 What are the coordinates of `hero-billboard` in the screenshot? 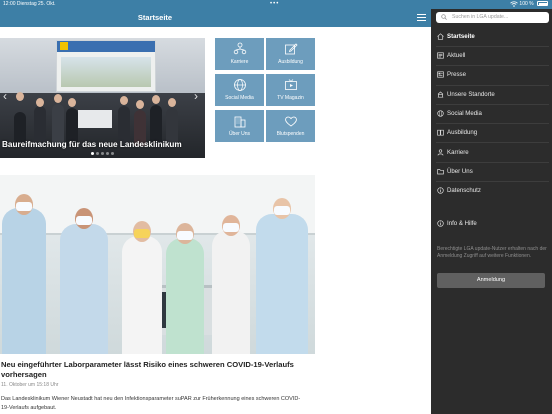 It's located at (106, 66).